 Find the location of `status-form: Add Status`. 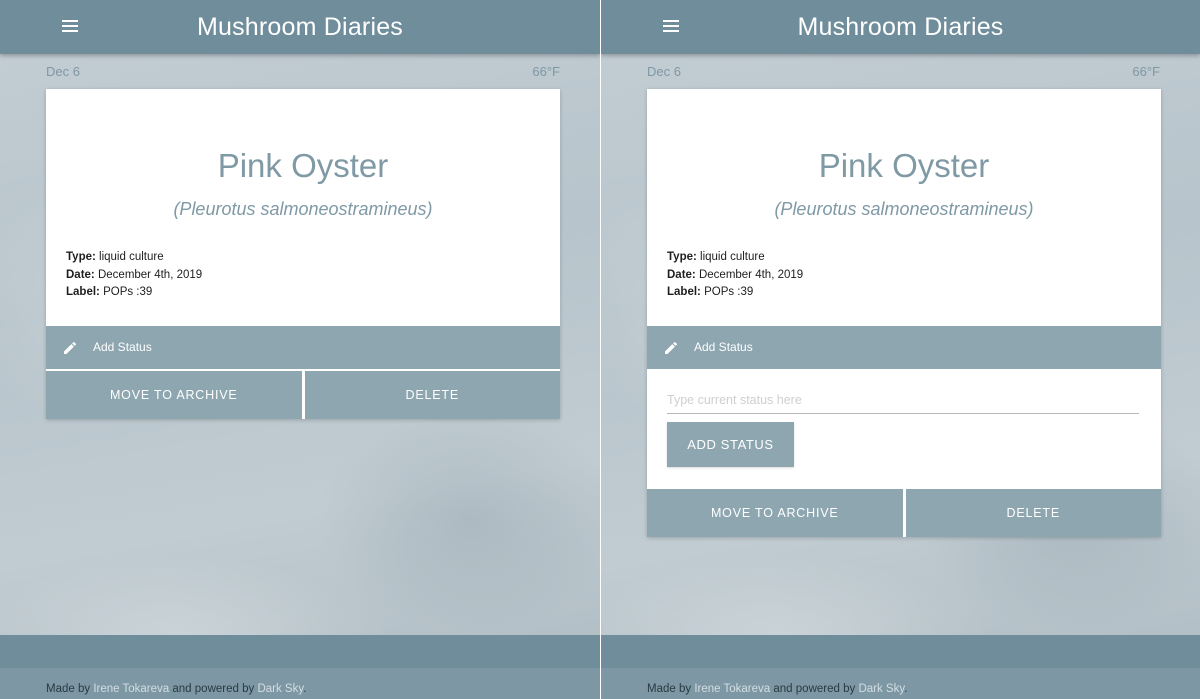

status-form: Add Status is located at coordinates (904, 428).